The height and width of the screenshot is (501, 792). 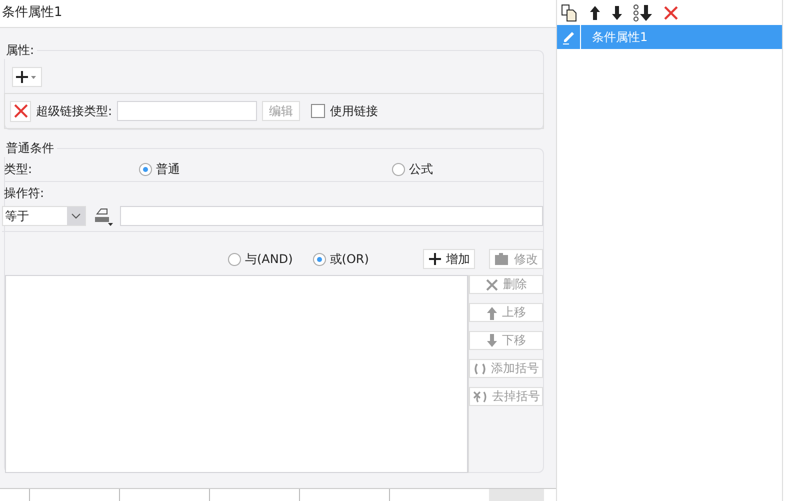 What do you see at coordinates (349, 259) in the screenshot?
I see `radio-label: 或(OR)` at bounding box center [349, 259].